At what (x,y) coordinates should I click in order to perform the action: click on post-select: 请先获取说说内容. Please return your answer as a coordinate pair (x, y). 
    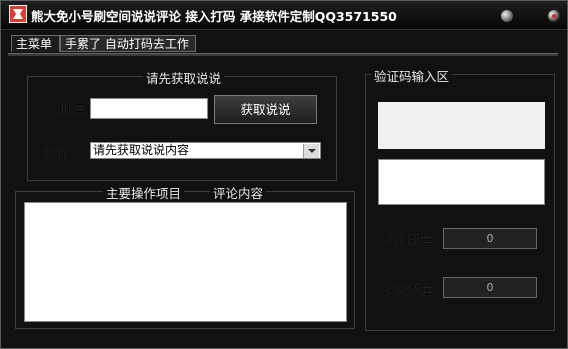
    Looking at the image, I should click on (205, 150).